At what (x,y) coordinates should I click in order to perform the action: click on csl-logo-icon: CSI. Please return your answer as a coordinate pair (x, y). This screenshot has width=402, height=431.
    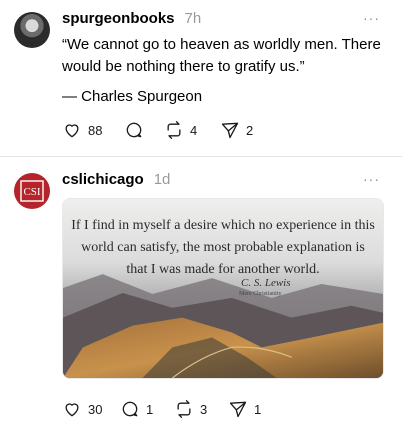
    Looking at the image, I should click on (32, 191).